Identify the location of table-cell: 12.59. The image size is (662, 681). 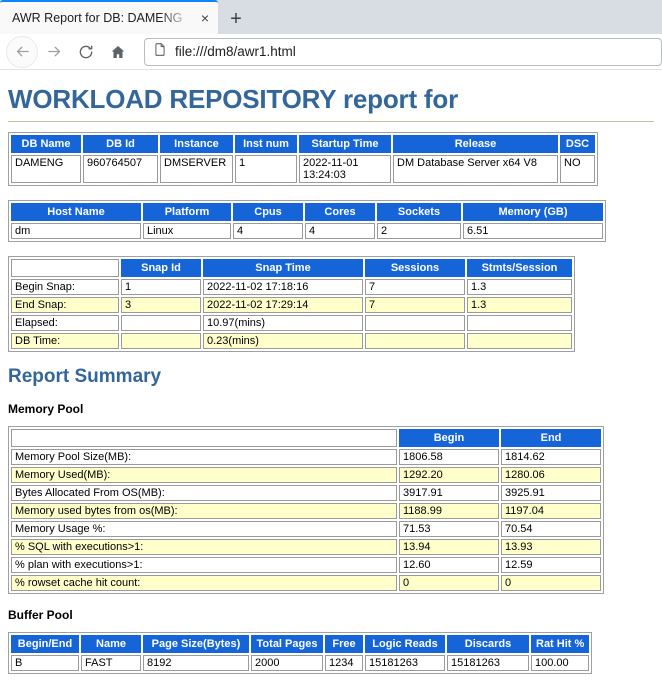
(551, 565).